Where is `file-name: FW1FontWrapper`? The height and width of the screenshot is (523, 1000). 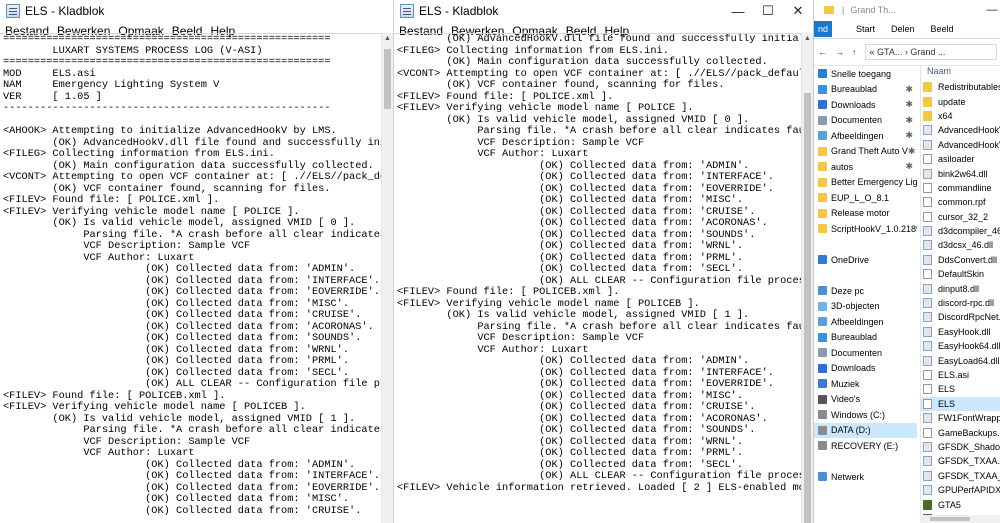
file-name: FW1FontWrapper is located at coordinates (969, 418).